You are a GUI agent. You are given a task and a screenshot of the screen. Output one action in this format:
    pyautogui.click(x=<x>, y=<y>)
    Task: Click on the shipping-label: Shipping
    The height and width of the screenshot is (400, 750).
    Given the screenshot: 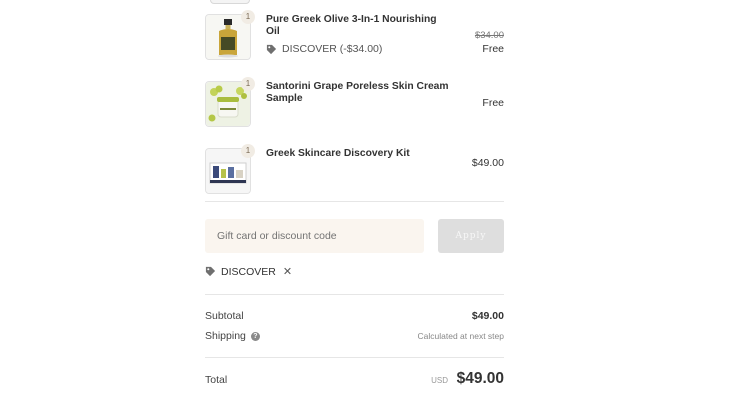 What is the action you would take?
    pyautogui.click(x=225, y=336)
    